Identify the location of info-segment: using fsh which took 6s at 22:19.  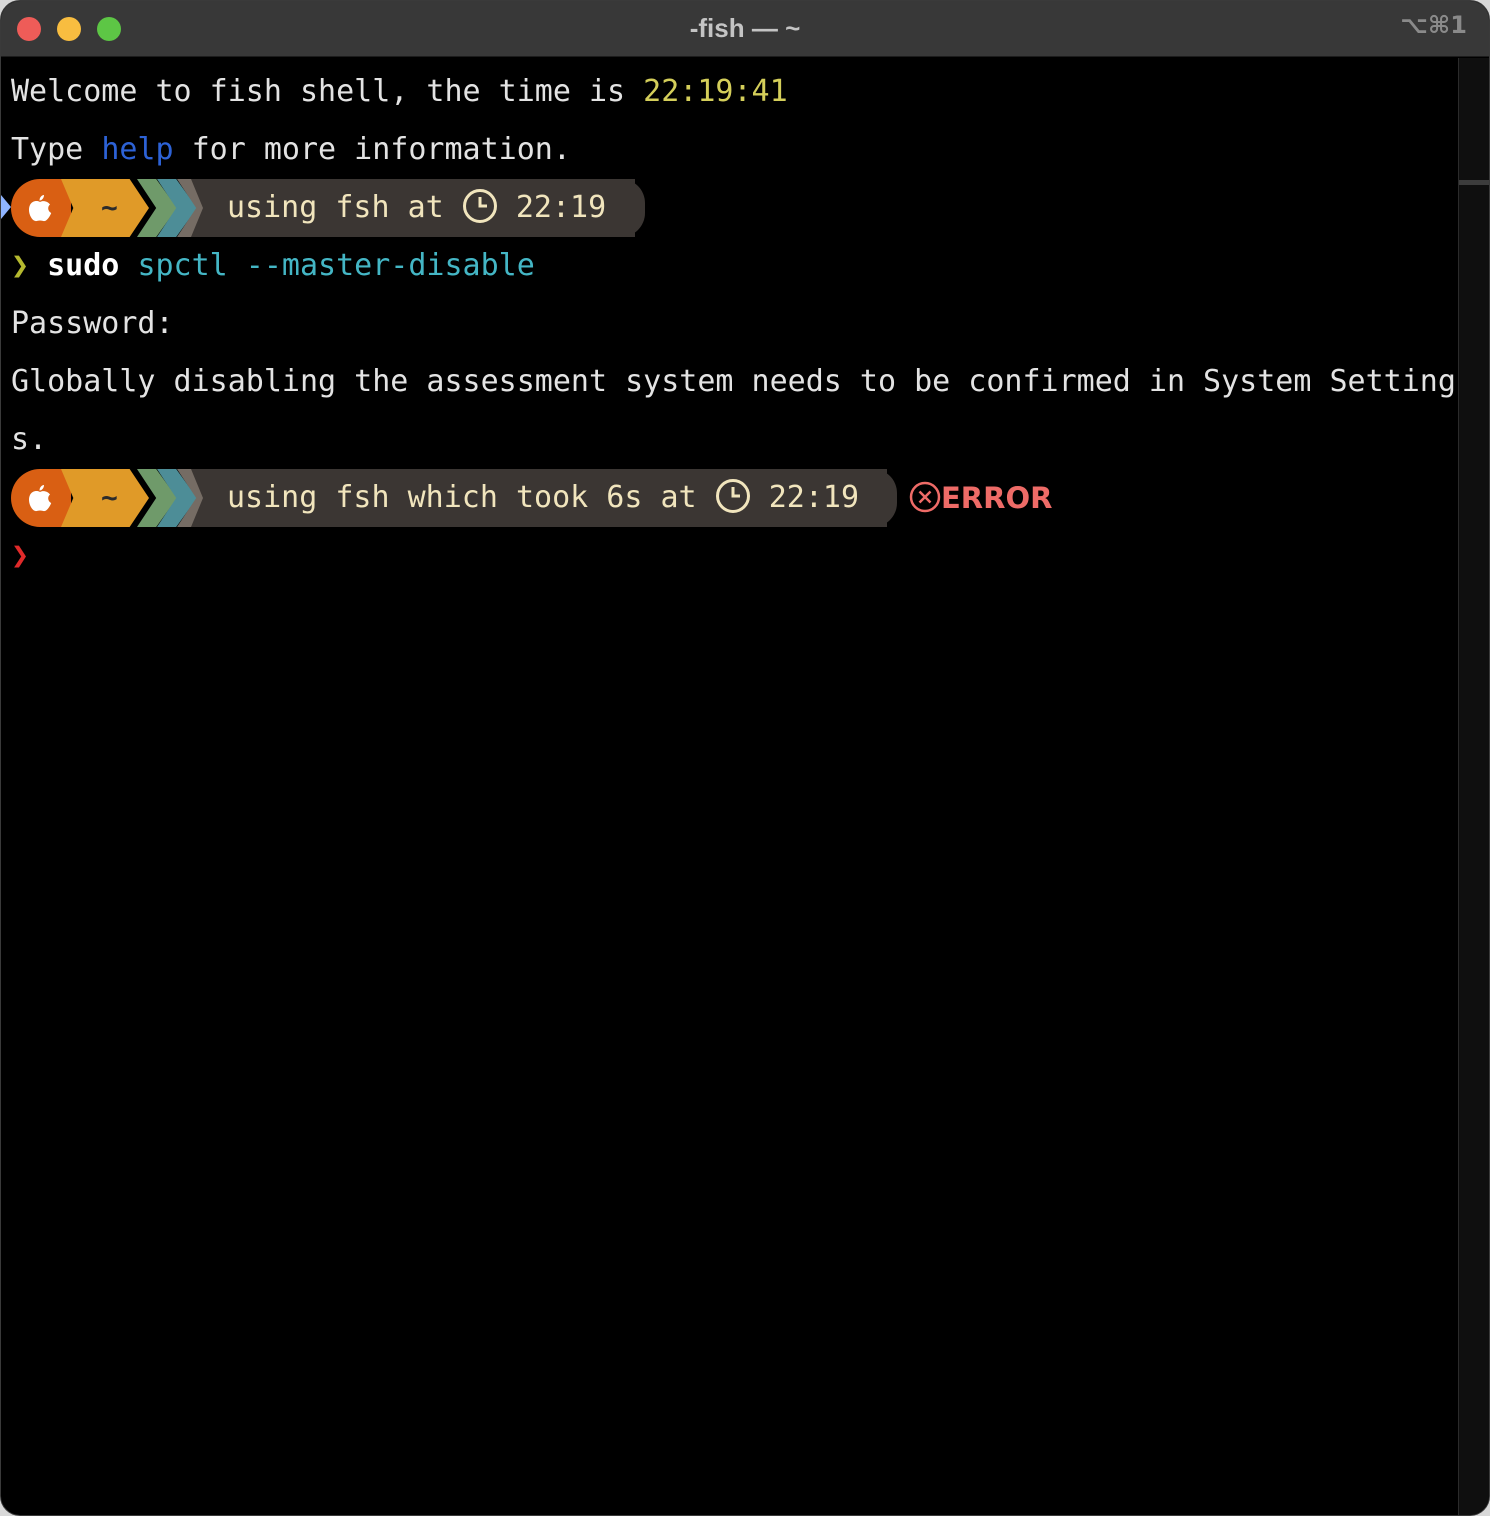
(539, 498).